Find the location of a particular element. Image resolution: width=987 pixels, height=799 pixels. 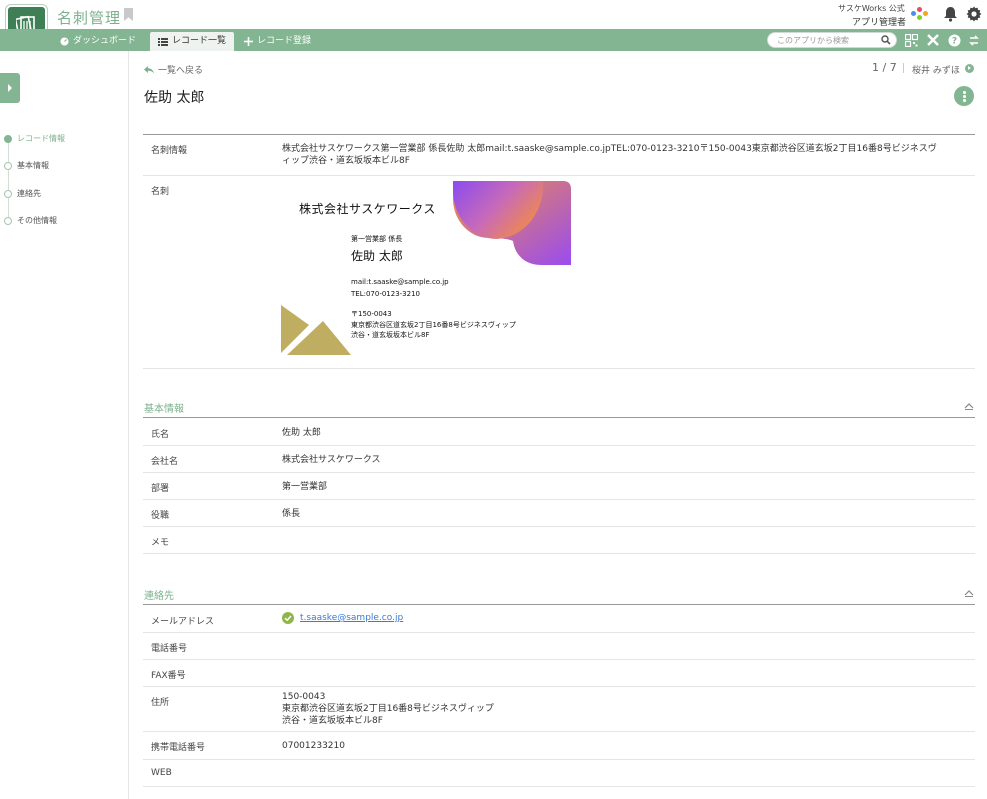

card-company-name: 株式会社サスケワークス is located at coordinates (367, 209).